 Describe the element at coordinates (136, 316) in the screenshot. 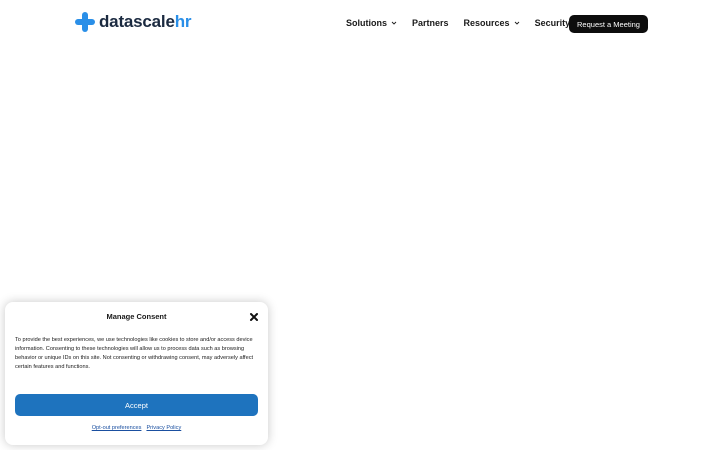

I see `consent-title: Manage Consent` at that location.